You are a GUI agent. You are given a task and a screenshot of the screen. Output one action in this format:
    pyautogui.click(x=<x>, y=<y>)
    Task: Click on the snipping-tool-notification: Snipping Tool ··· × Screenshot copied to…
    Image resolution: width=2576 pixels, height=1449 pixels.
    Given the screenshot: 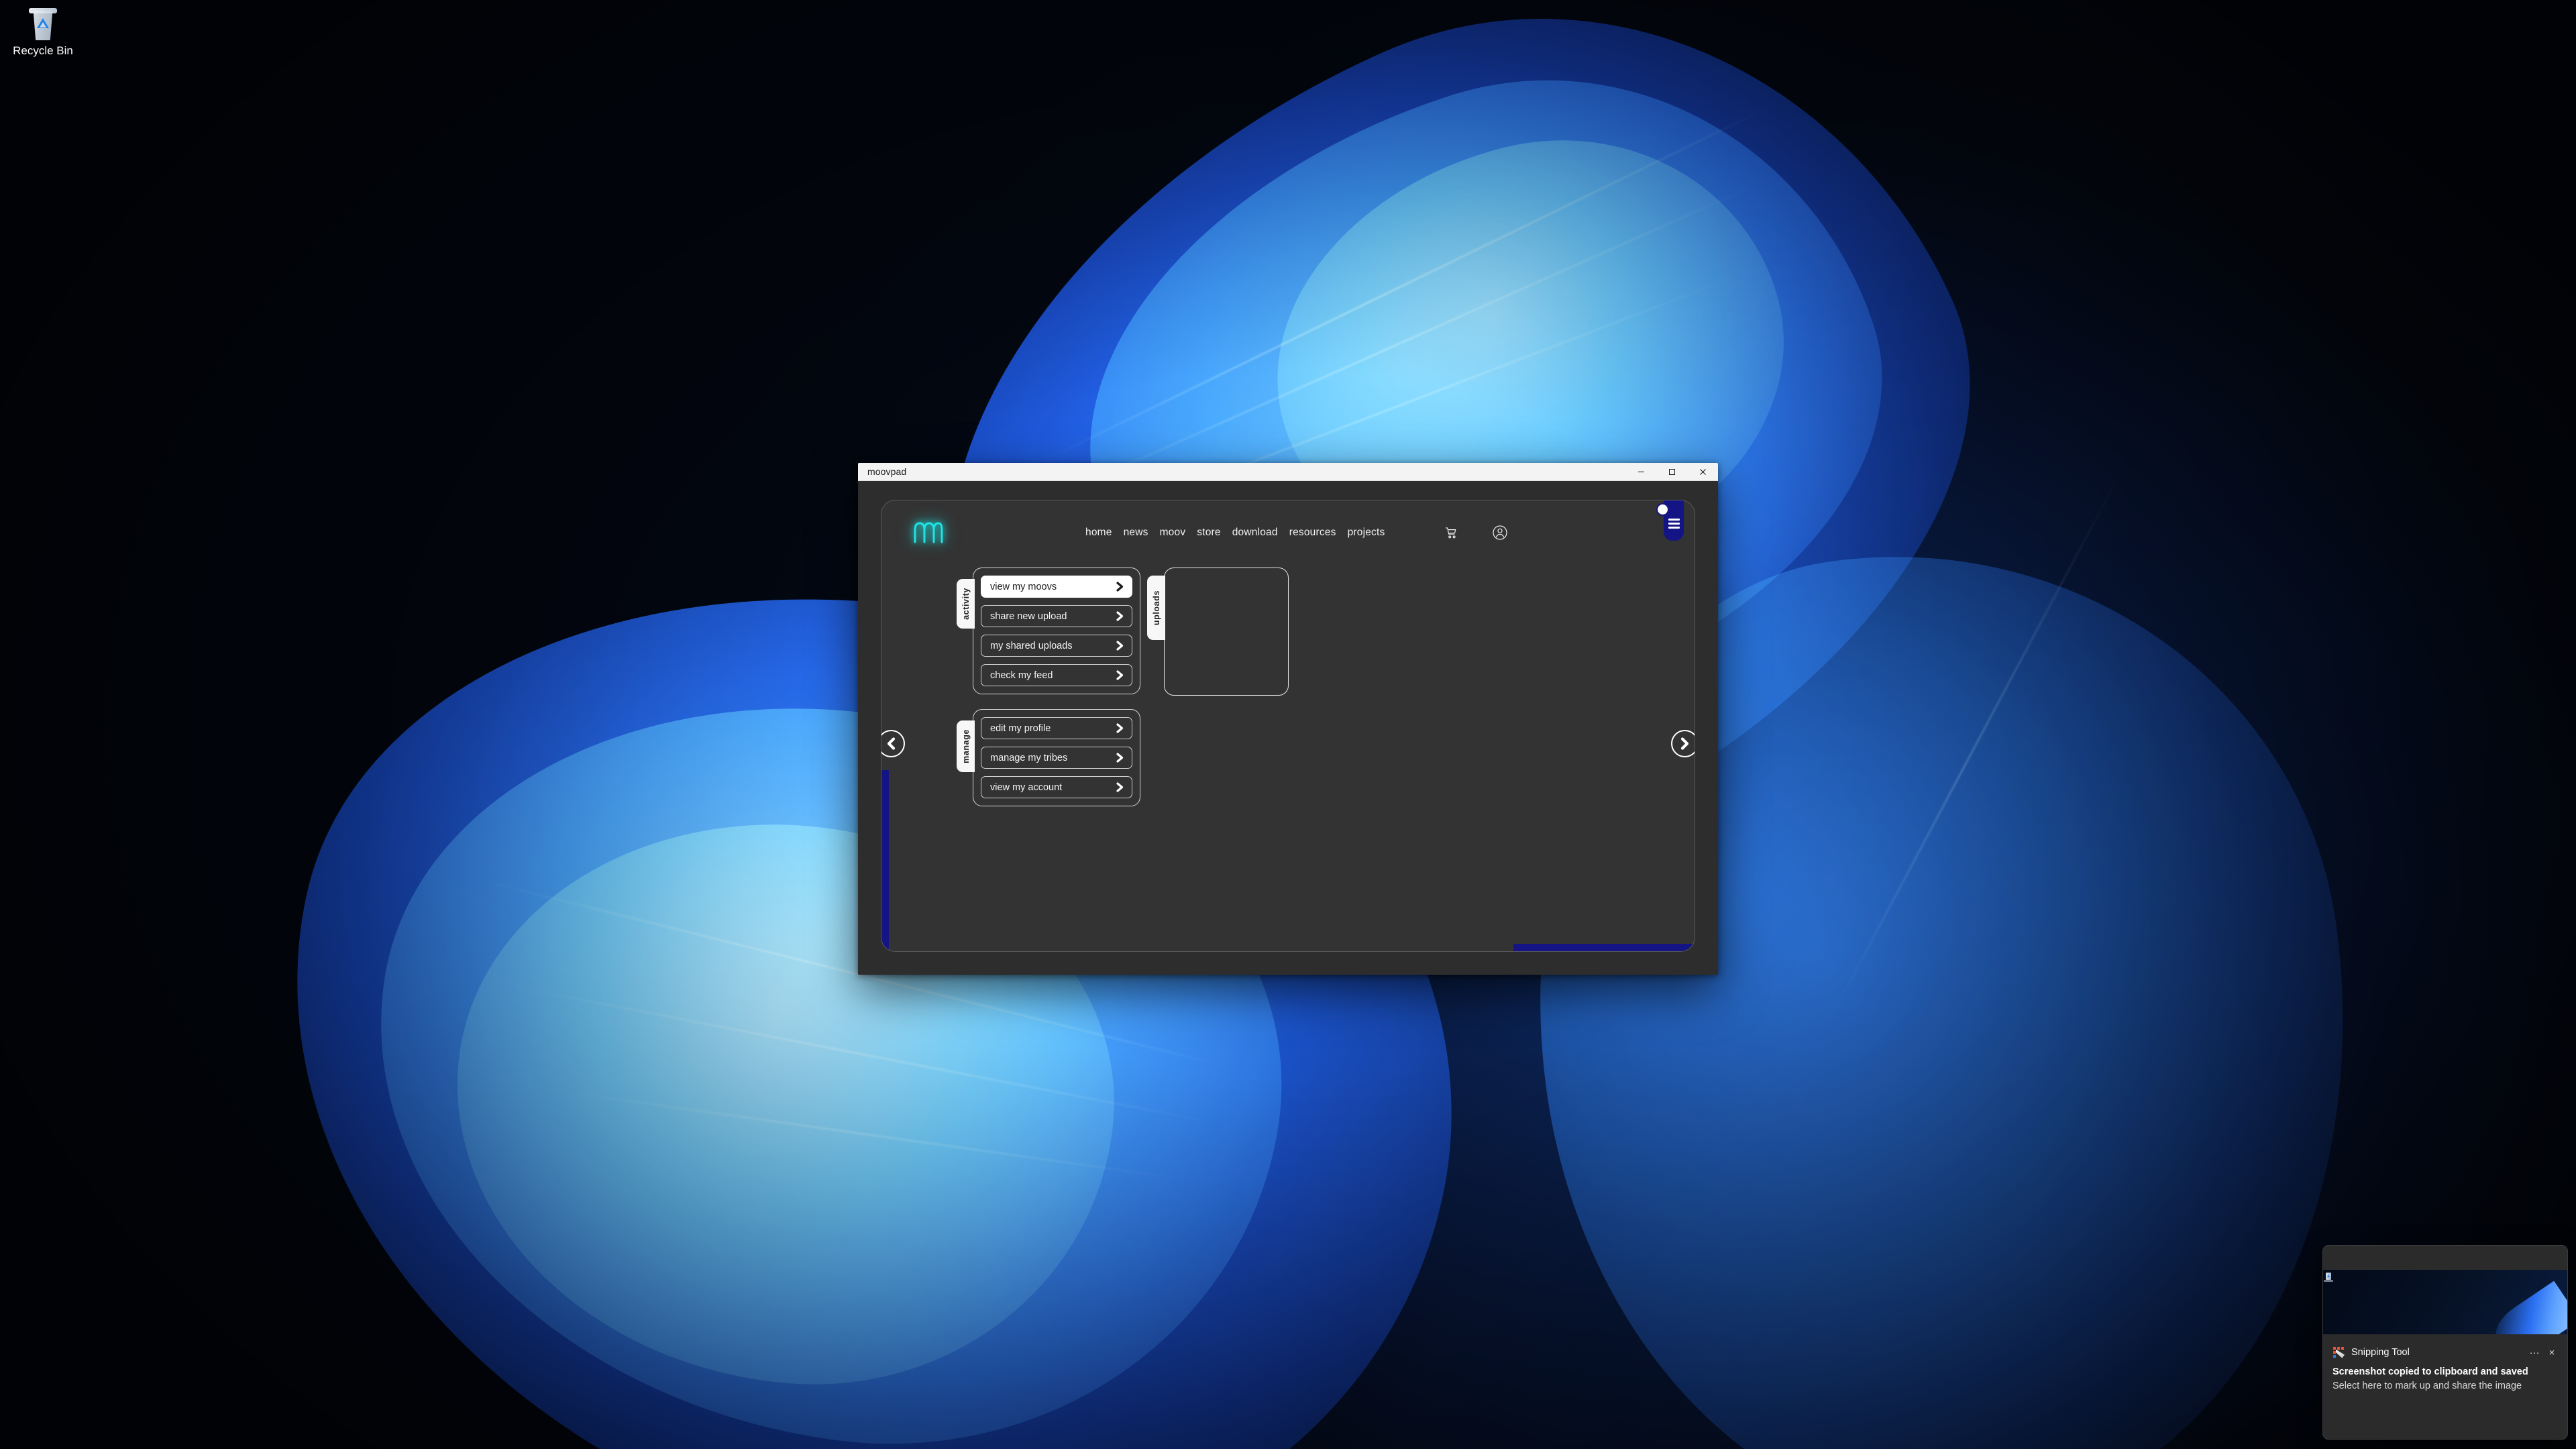 What is the action you would take?
    pyautogui.click(x=2445, y=1342)
    